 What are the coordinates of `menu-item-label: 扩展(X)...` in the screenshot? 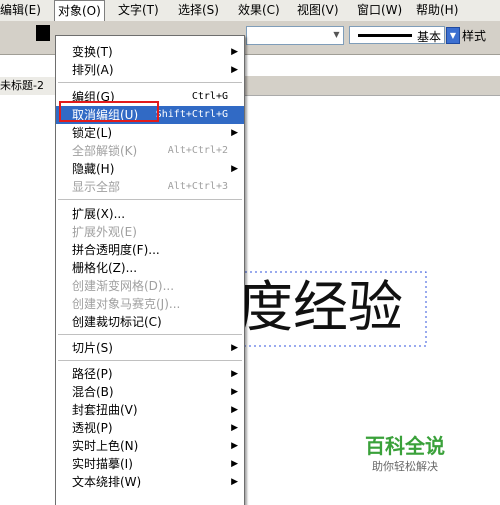 It's located at (99, 214).